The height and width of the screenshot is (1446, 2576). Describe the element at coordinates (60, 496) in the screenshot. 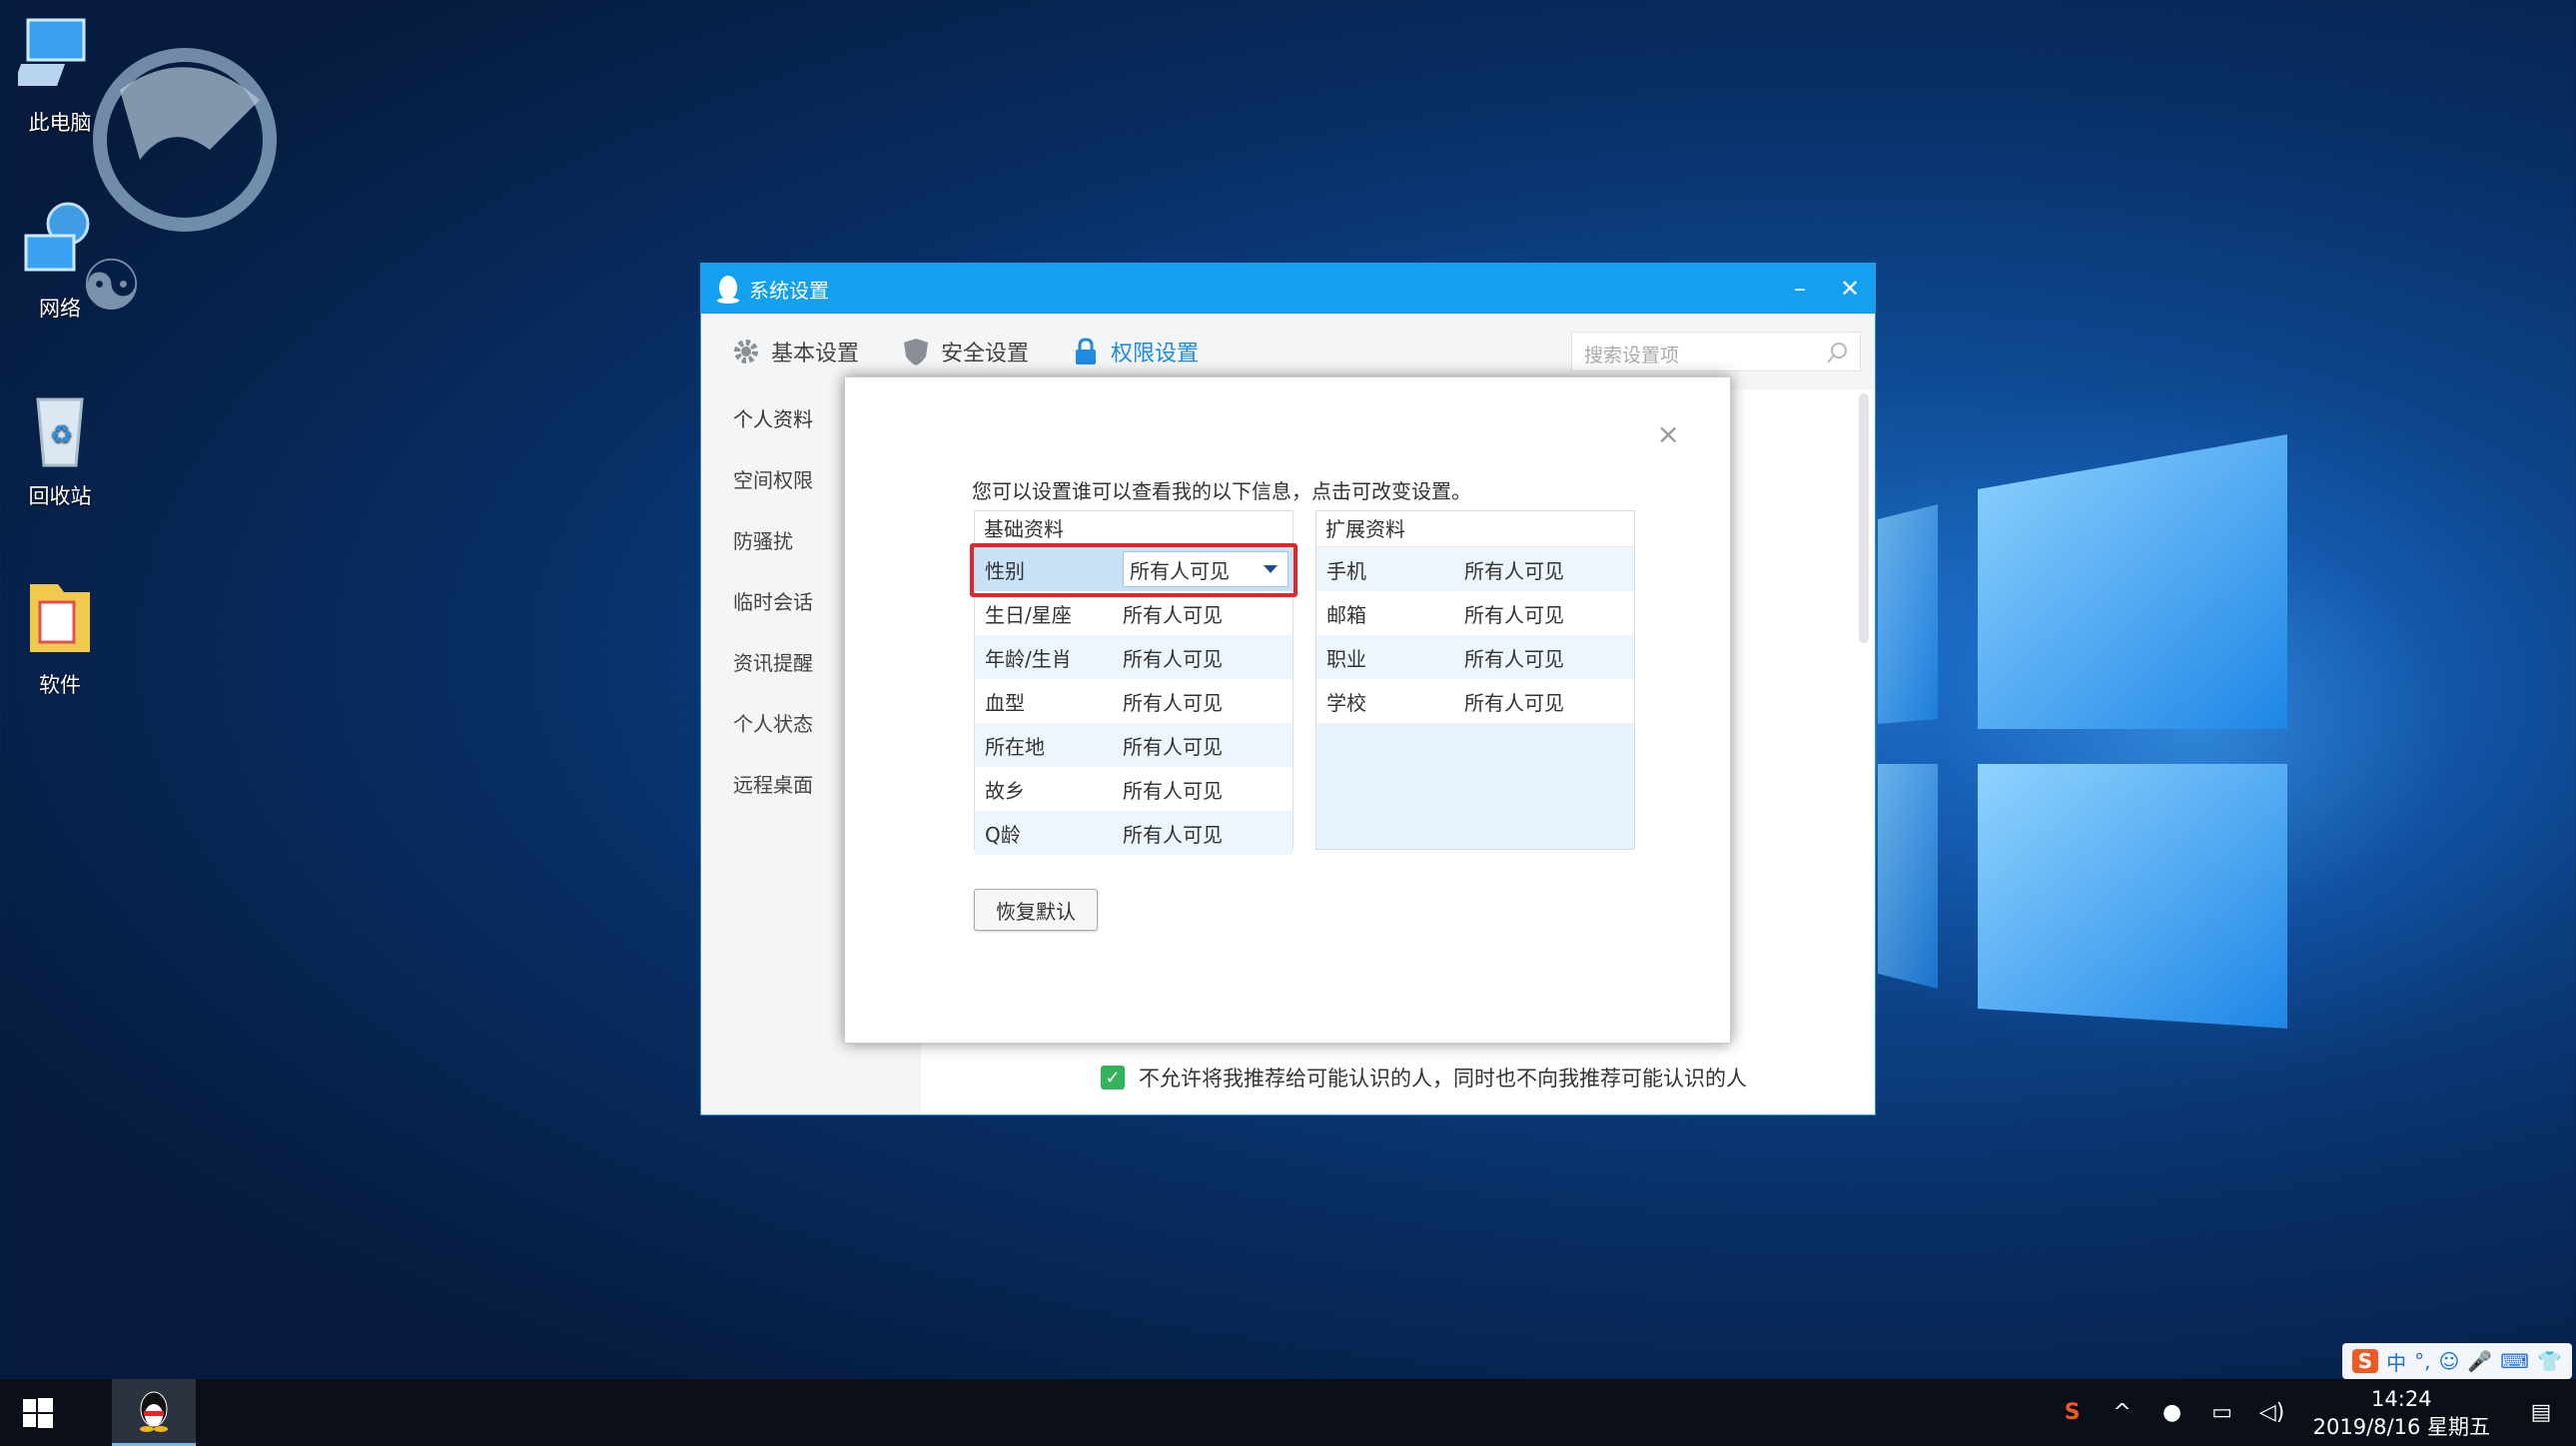

I see `desktop-icon-label: 回收站` at that location.